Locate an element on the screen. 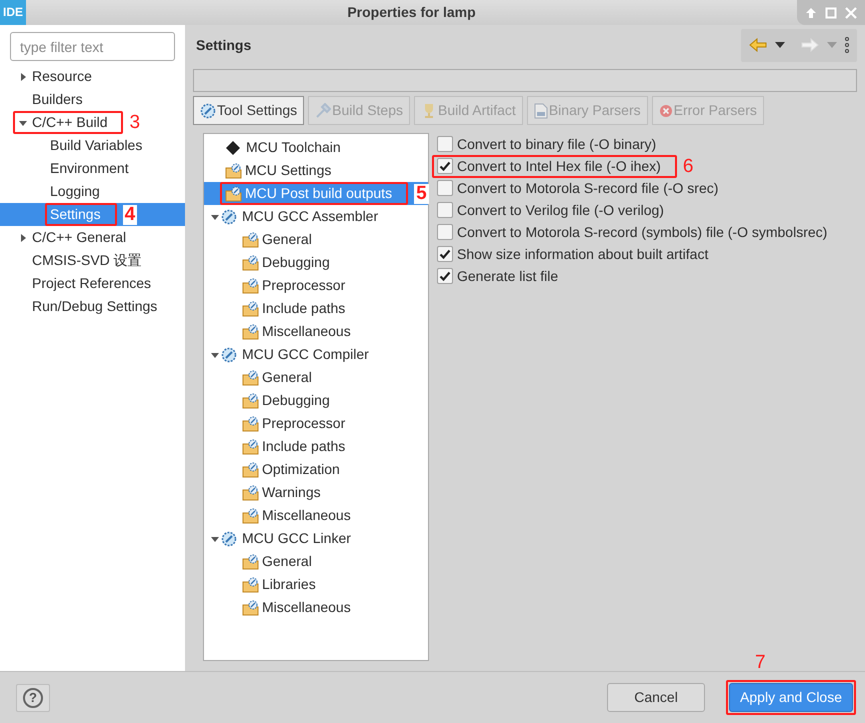 This screenshot has height=723, width=865. tree-item: Optimization is located at coordinates (316, 469).